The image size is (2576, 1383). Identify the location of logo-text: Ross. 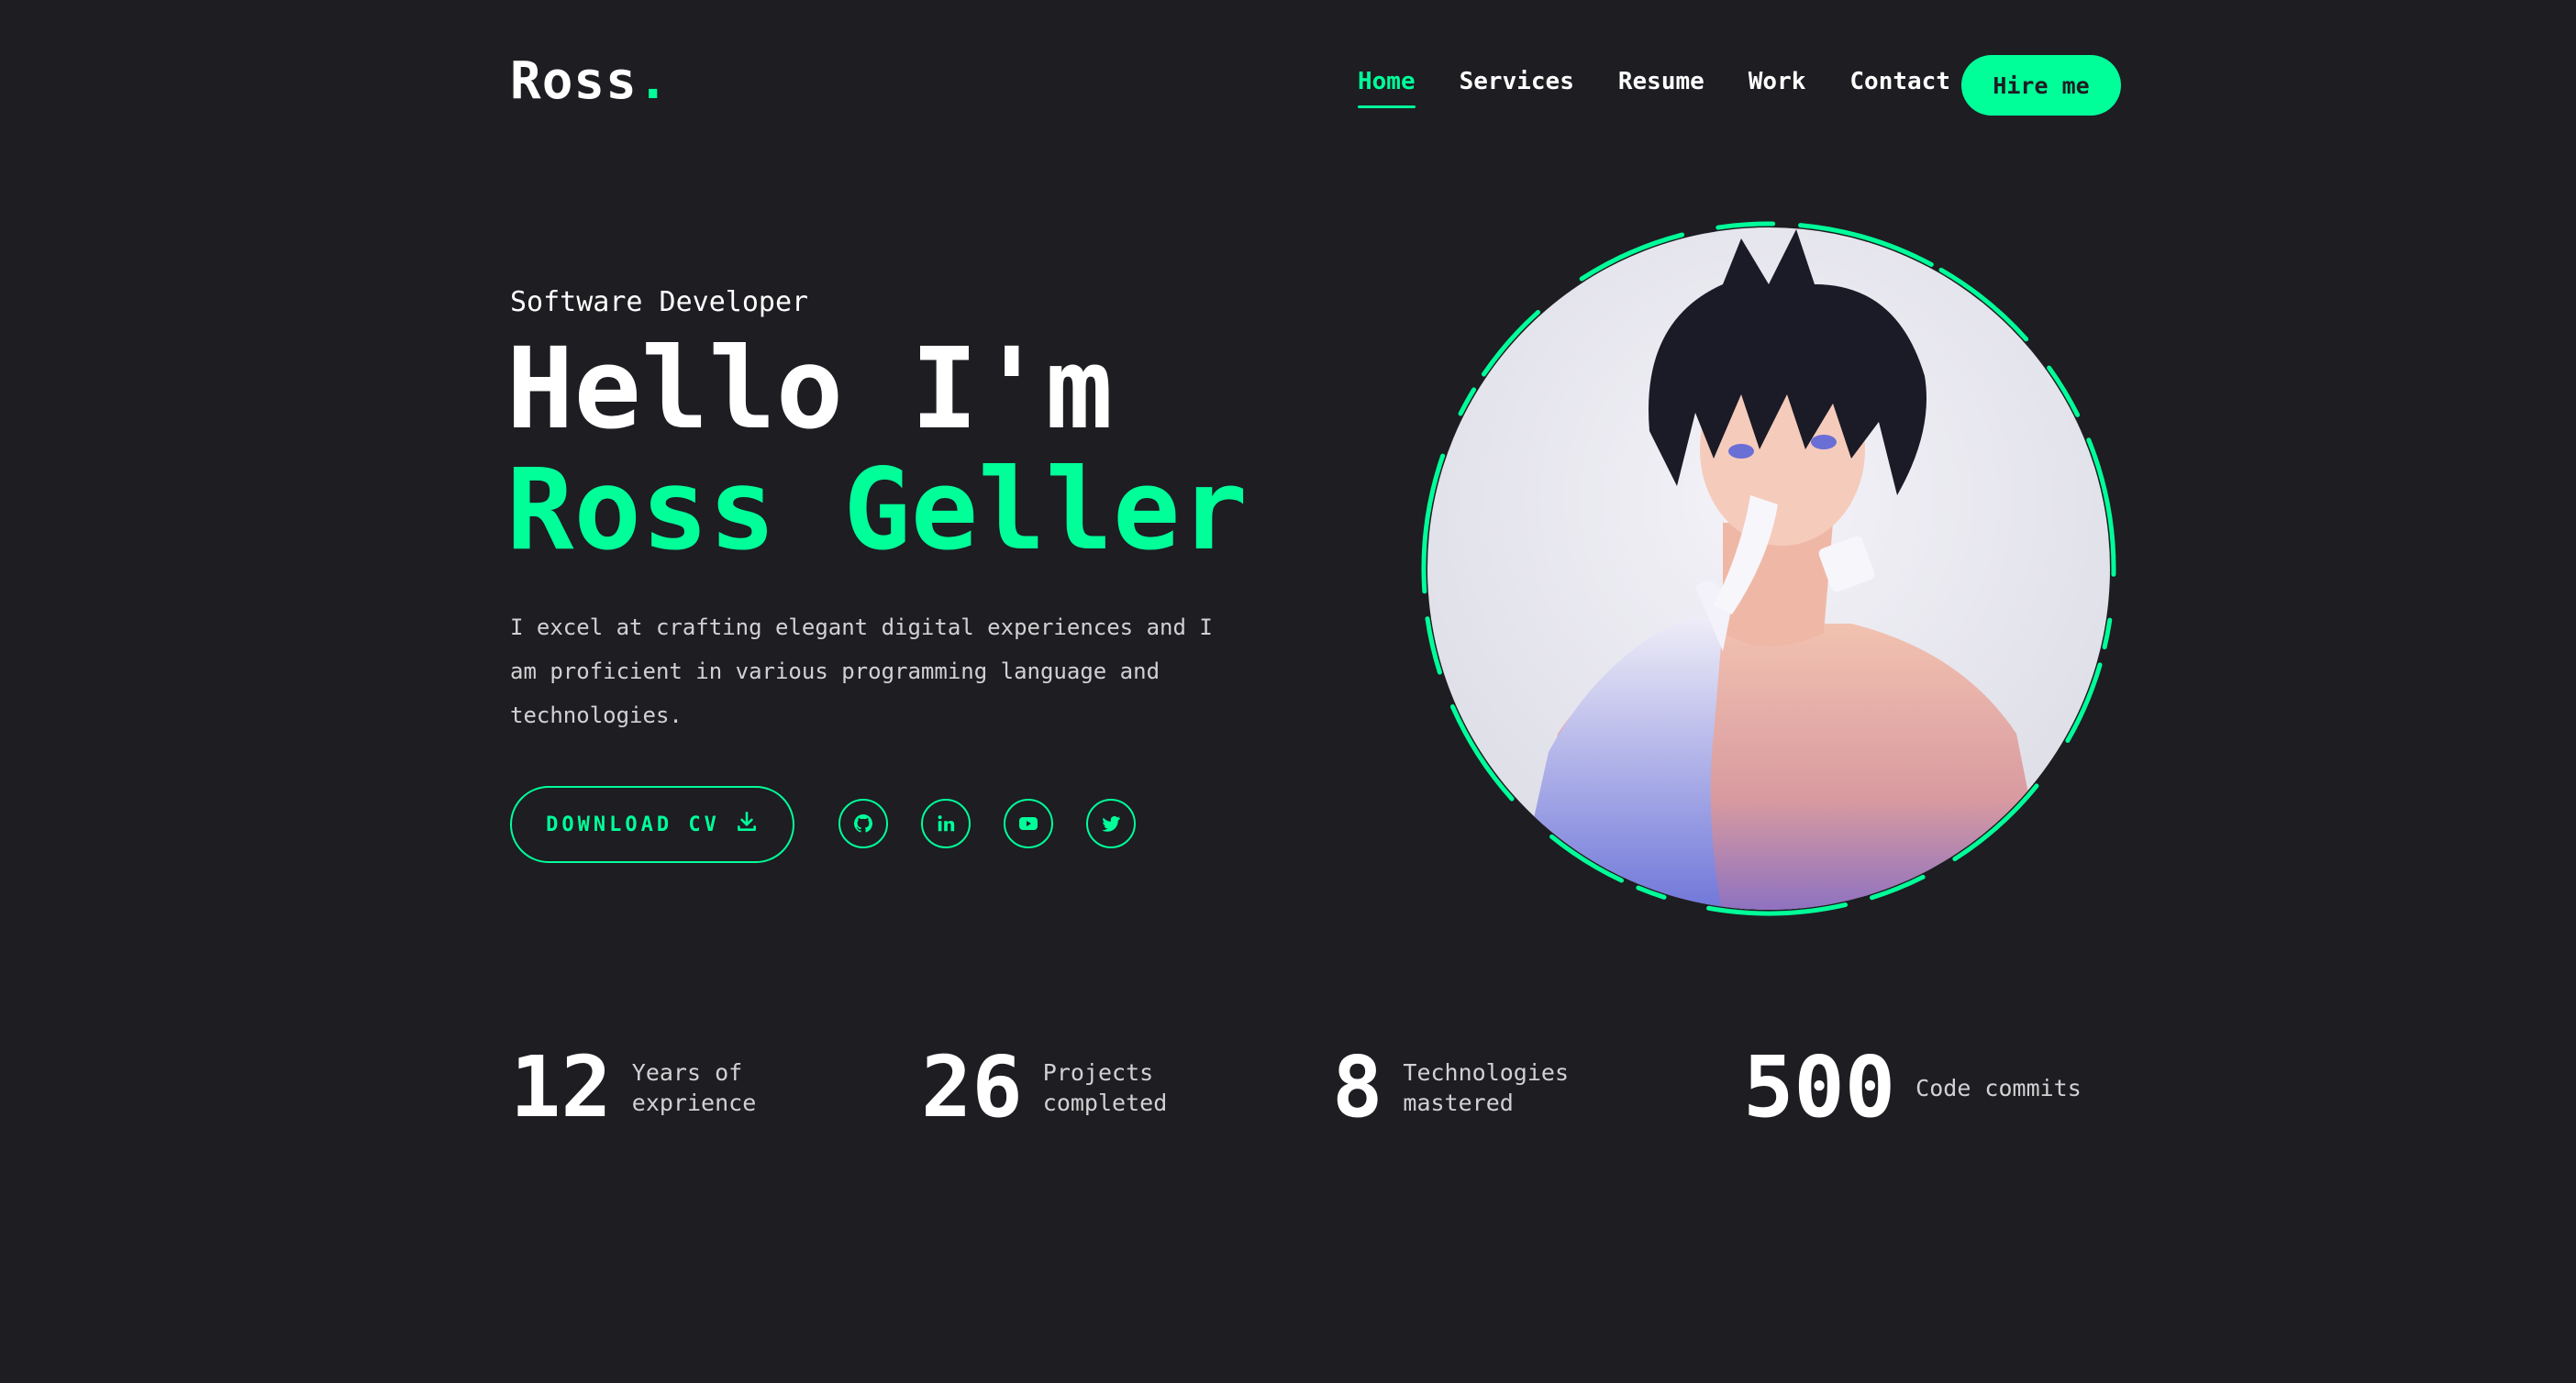
(574, 81).